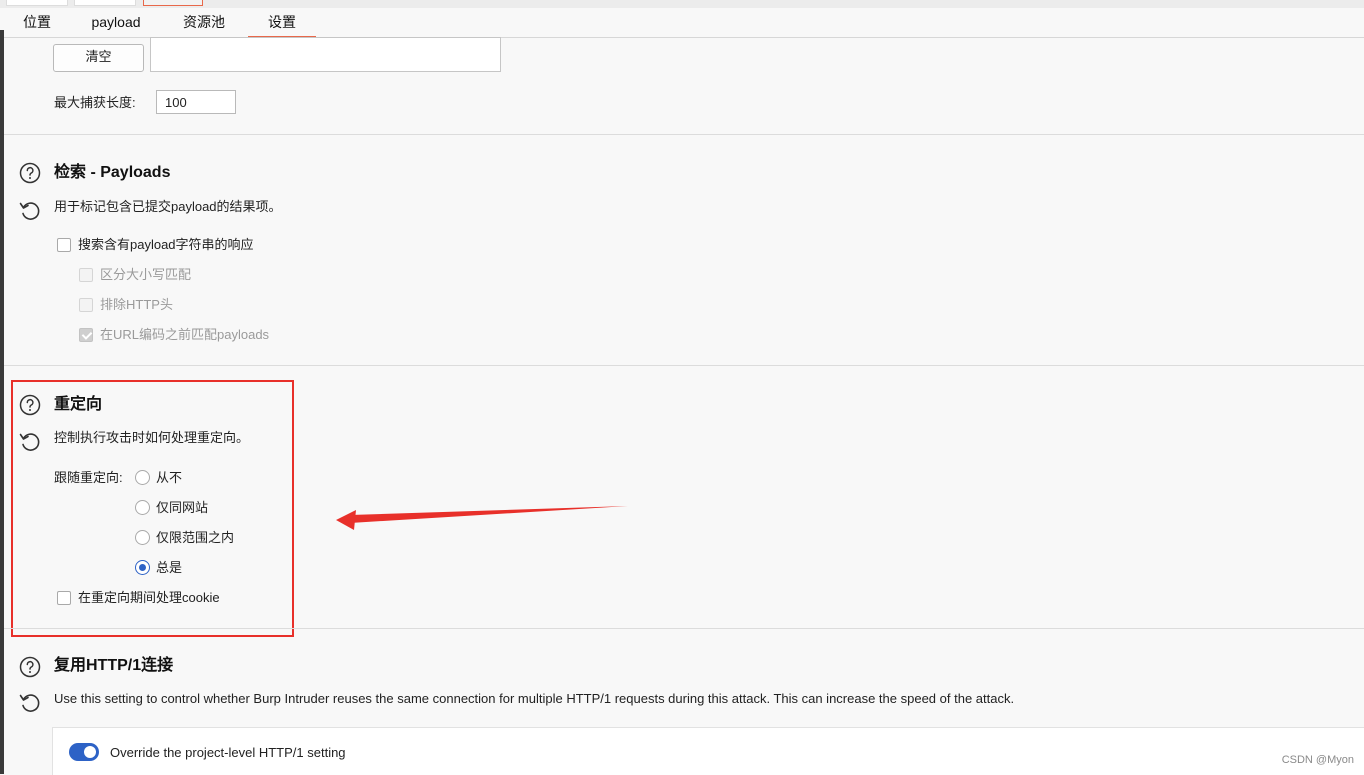  What do you see at coordinates (98, 58) in the screenshot?
I see `clear-button: 清空` at bounding box center [98, 58].